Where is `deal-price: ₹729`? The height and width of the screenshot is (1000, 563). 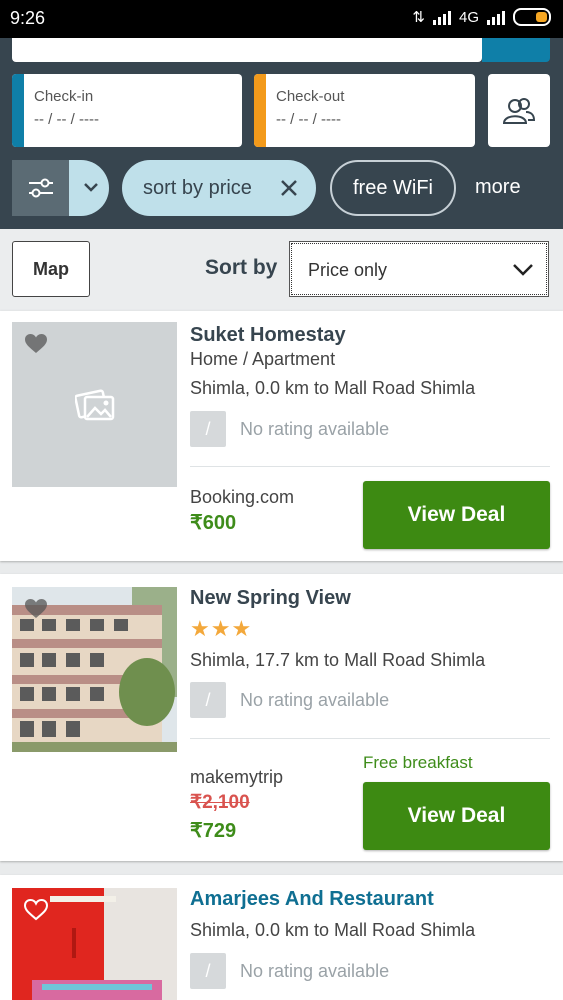
deal-price: ₹729 is located at coordinates (213, 831).